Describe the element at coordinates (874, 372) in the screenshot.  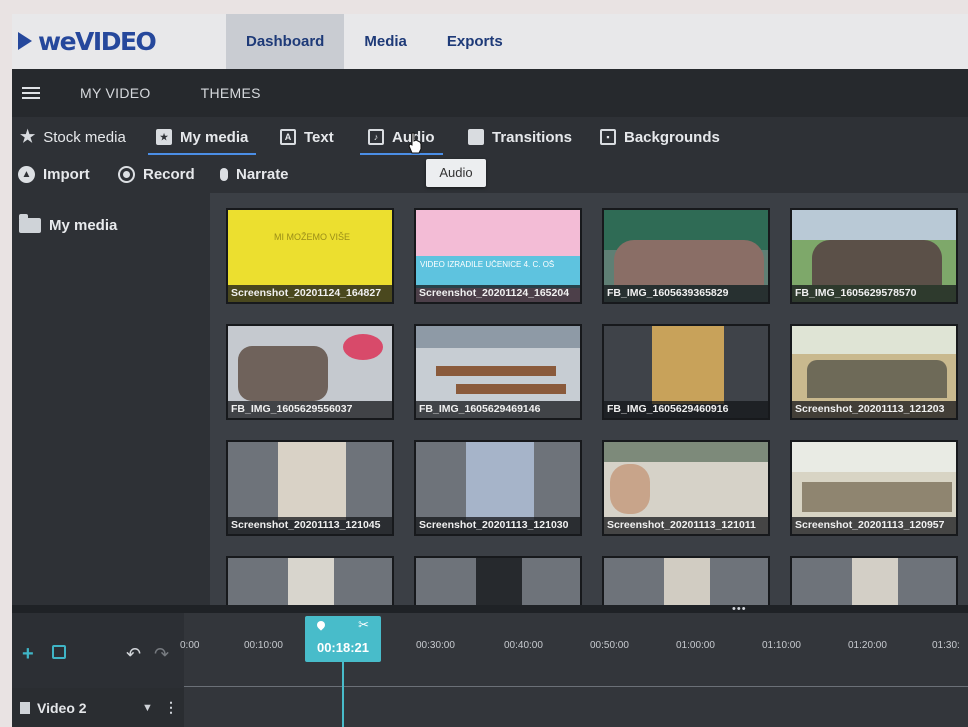
I see `media-thumbnail: Screenshot_20201113_121203` at that location.